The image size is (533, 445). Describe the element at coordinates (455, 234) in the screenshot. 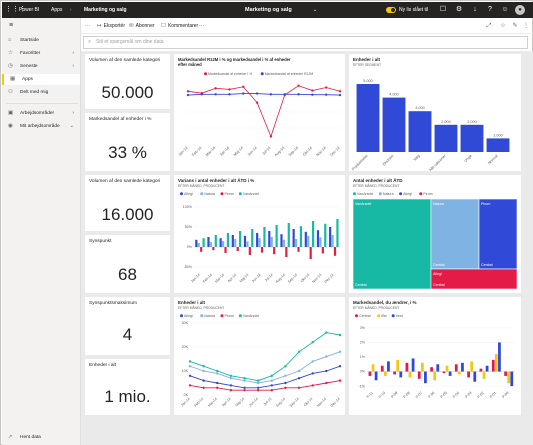

I see `treemap-cell` at that location.